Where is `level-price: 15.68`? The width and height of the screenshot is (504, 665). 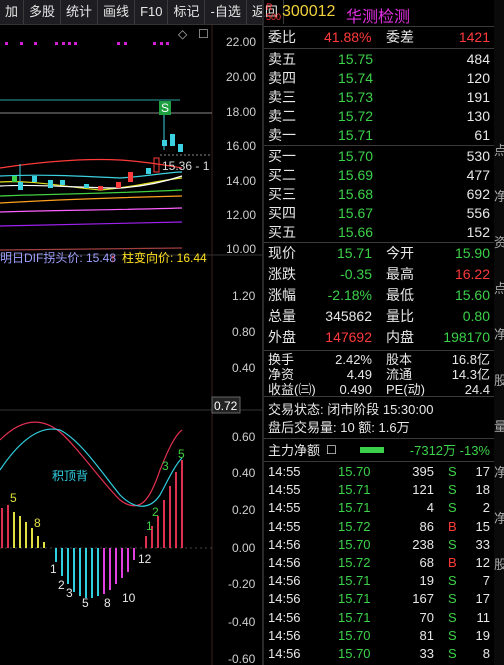
level-price: 15.68 is located at coordinates (356, 194).